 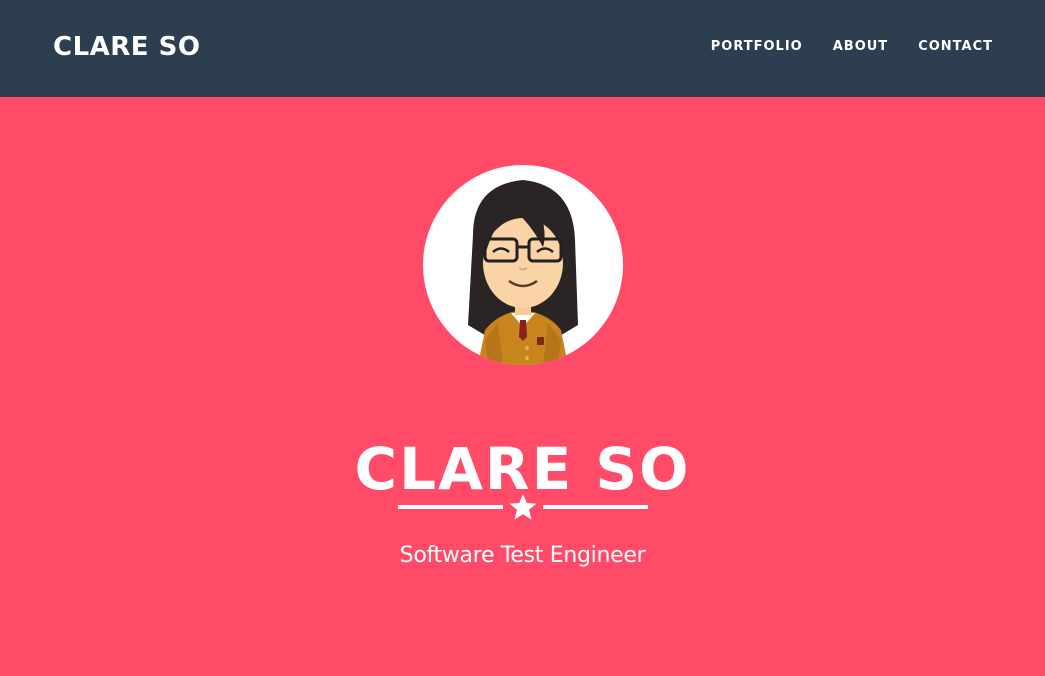 I want to click on hero-subtitle: Software Test Engineer, so click(x=522, y=555).